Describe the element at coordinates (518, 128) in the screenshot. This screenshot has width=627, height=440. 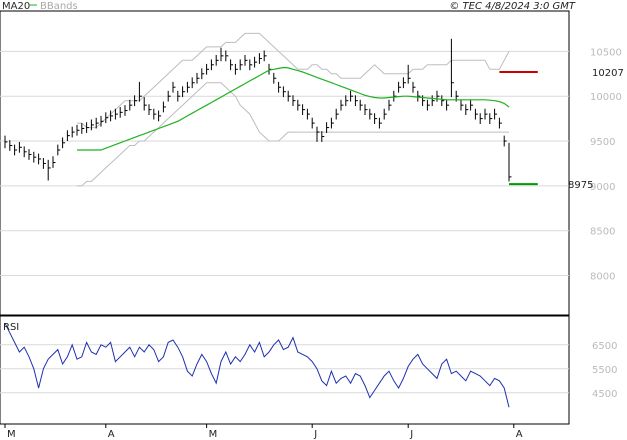
I see `key-levels` at that location.